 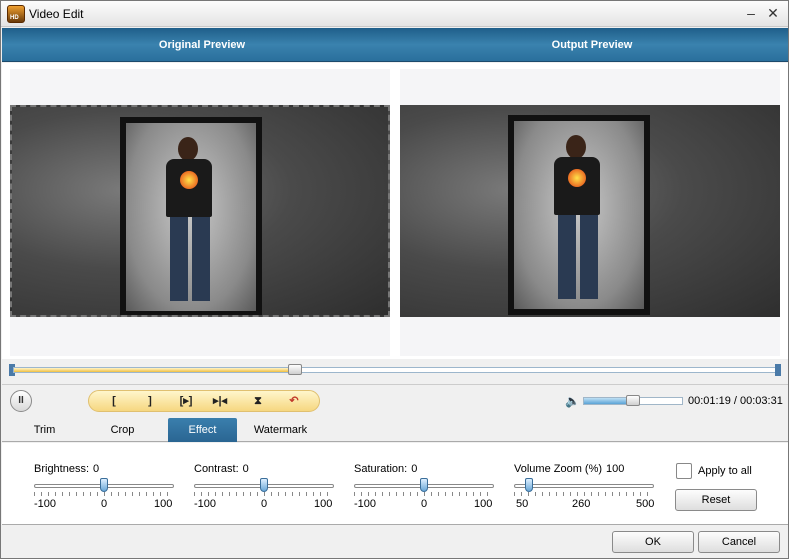 What do you see at coordinates (21, 401) in the screenshot?
I see `pause-button: II` at bounding box center [21, 401].